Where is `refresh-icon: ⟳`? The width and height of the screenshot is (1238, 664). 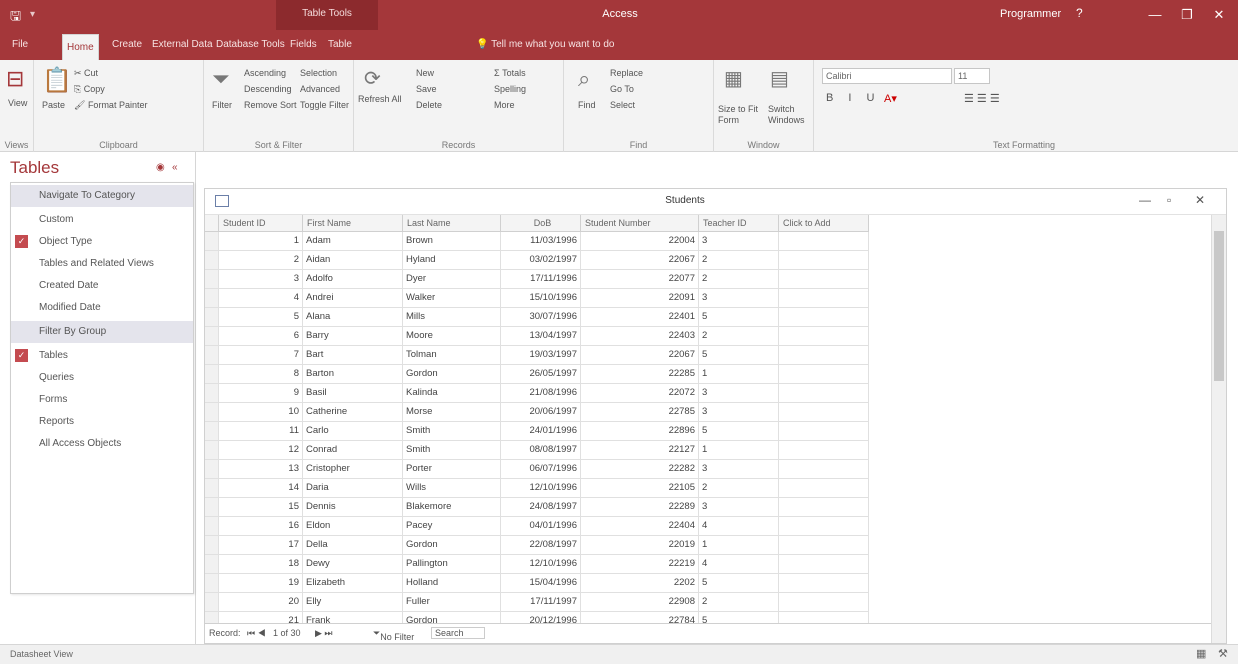
refresh-icon: ⟳ is located at coordinates (372, 78).